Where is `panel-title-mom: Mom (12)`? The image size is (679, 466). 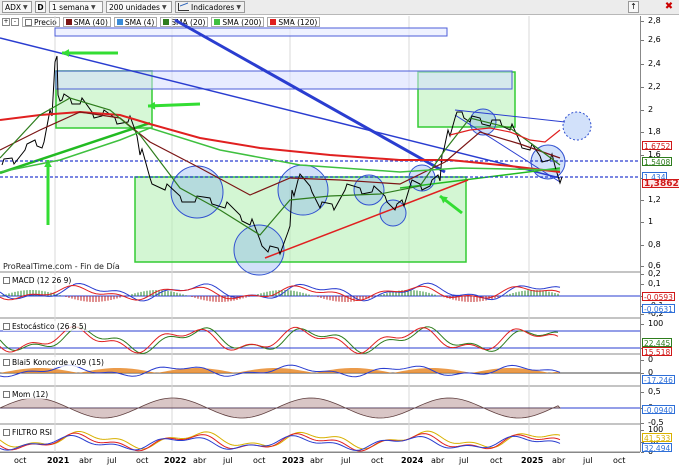
panel-title-mom: Mom (12) is located at coordinates (27, 394).